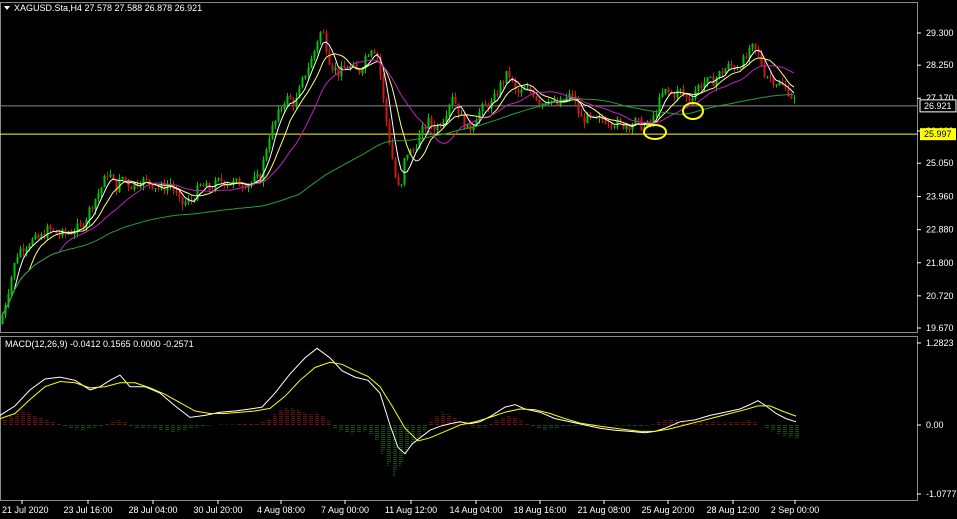 This screenshot has width=957, height=519. Describe the element at coordinates (475, 510) in the screenshot. I see `time-tick-label: 14 Aug 04:00` at that location.